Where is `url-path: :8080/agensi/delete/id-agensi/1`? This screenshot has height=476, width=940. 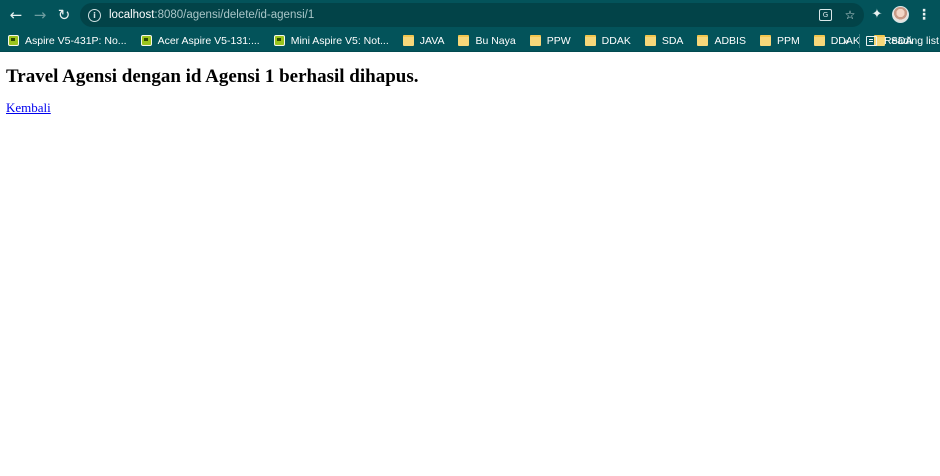 url-path: :8080/agensi/delete/id-agensi/1 is located at coordinates (234, 15).